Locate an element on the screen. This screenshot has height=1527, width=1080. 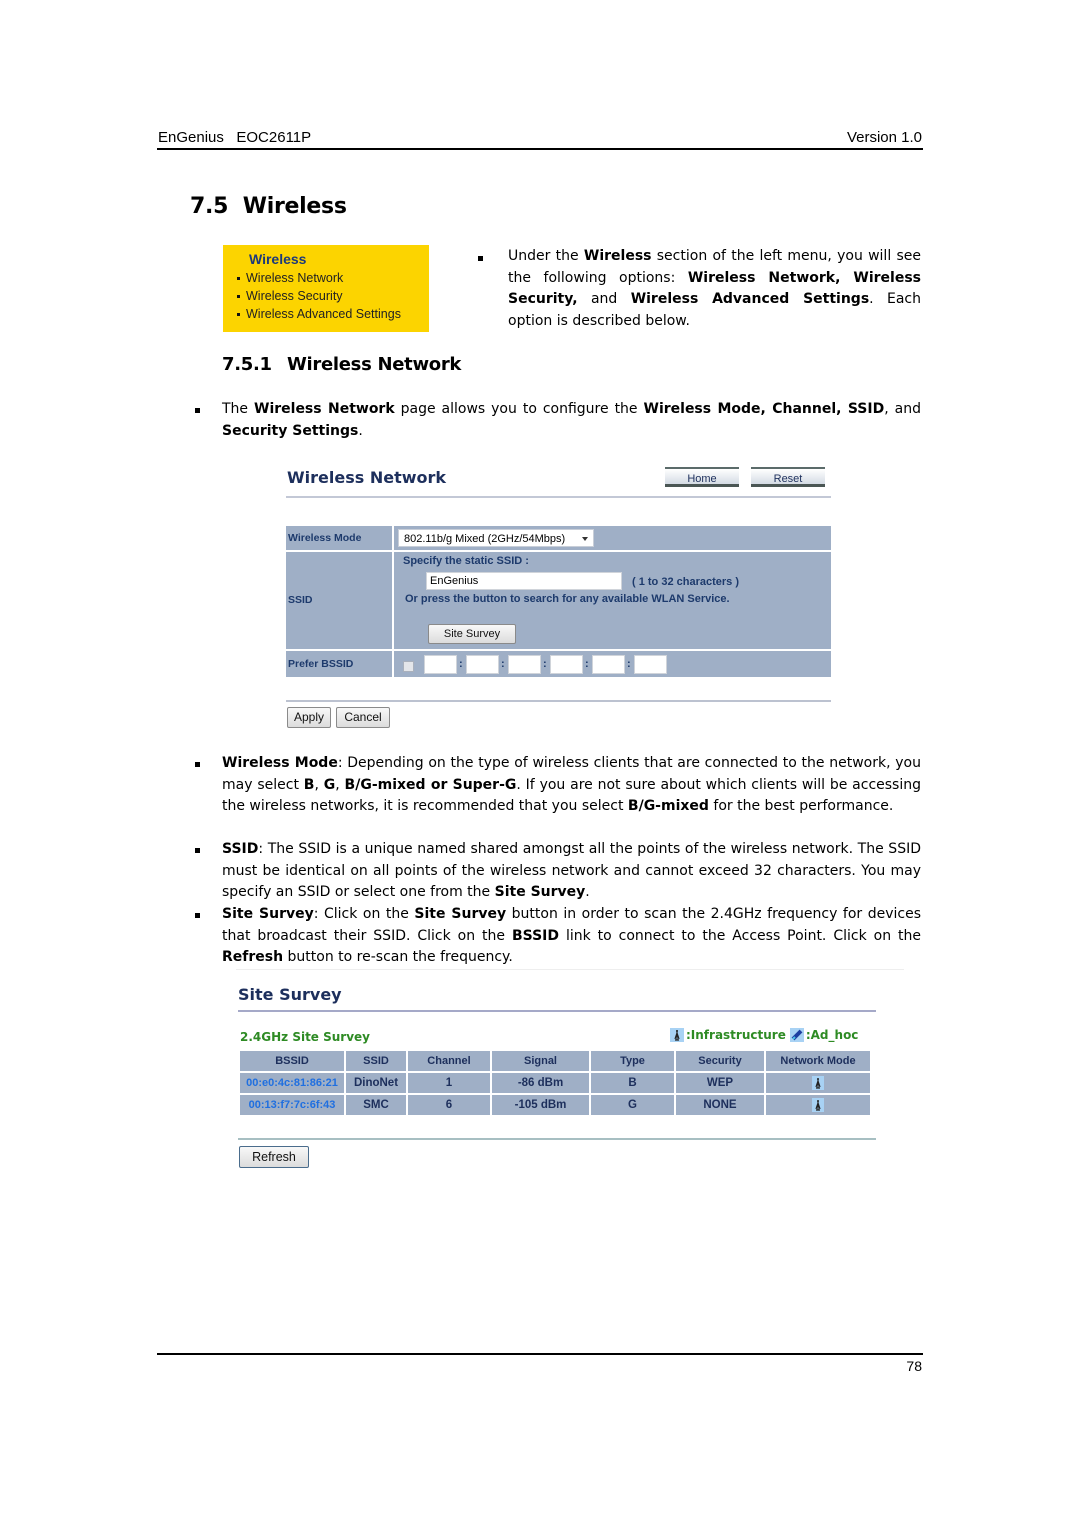
security-cell: NONE is located at coordinates (720, 1105).